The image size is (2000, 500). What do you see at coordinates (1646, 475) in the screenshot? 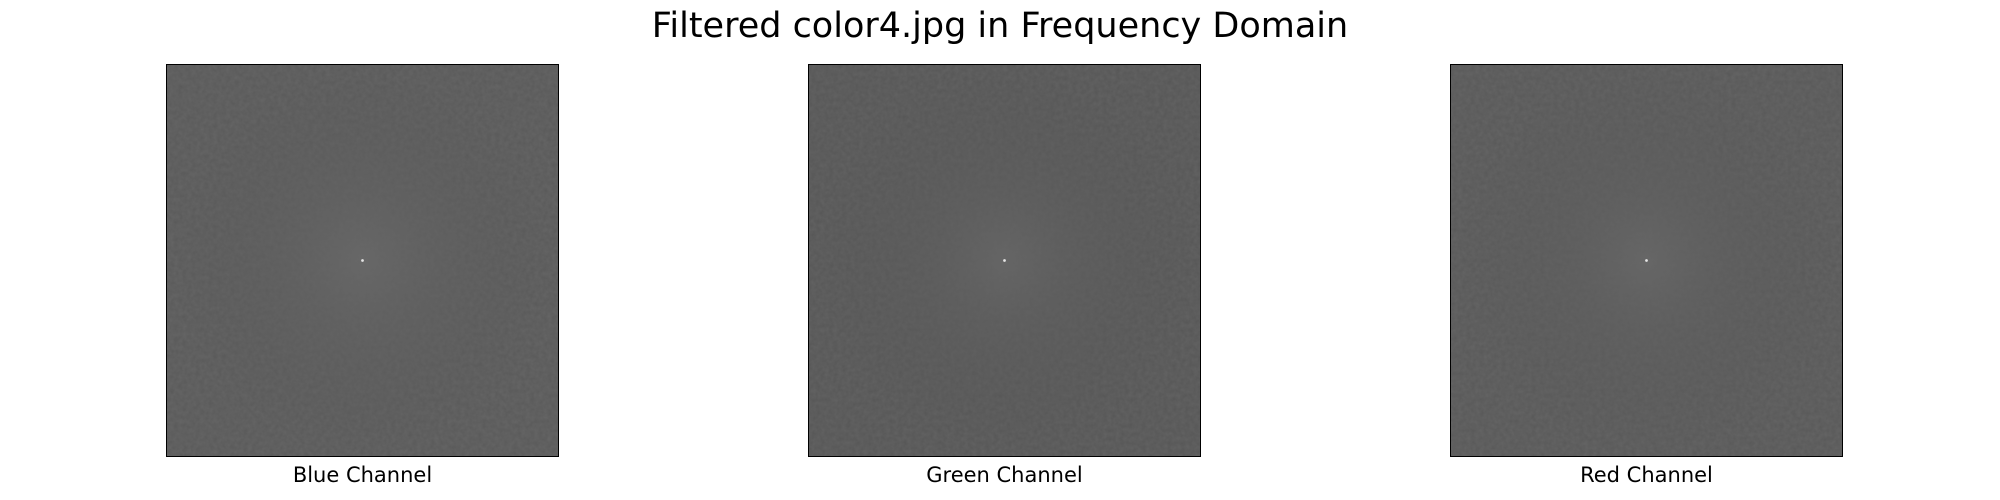
I see `red-channel-label: Red Channel` at bounding box center [1646, 475].